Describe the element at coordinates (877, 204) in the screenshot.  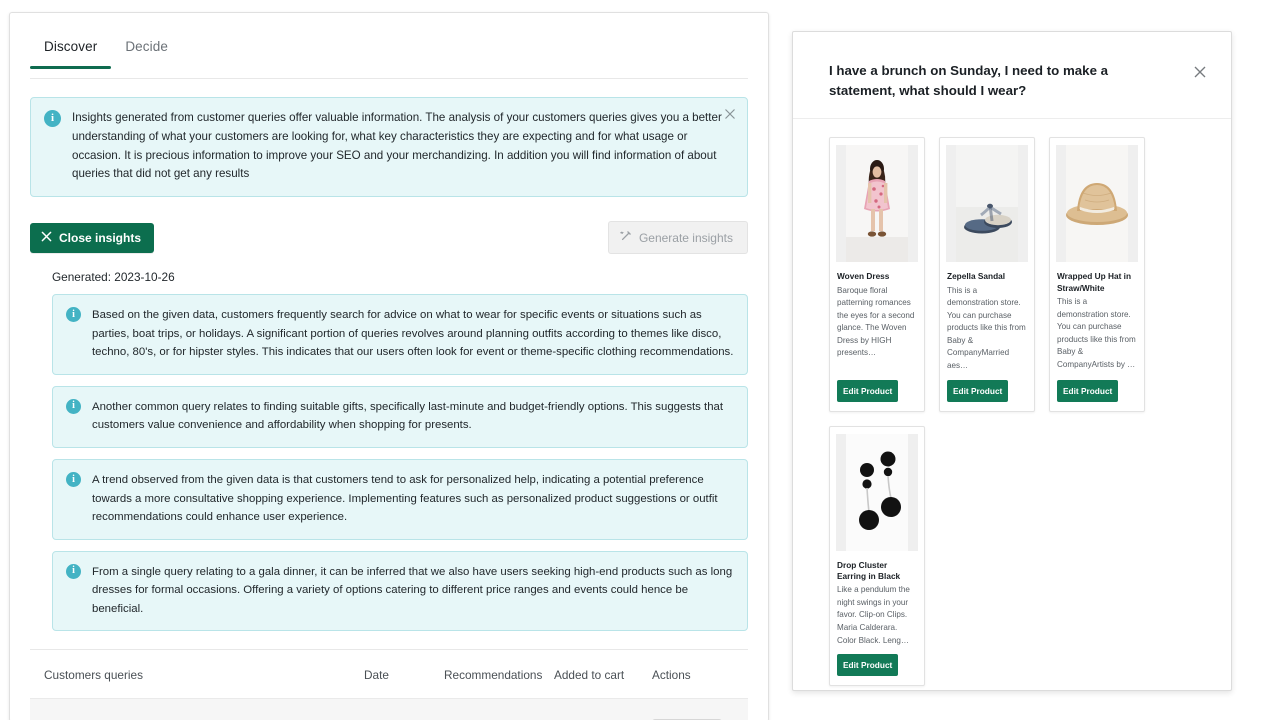
I see `product-image-woven-dress` at that location.